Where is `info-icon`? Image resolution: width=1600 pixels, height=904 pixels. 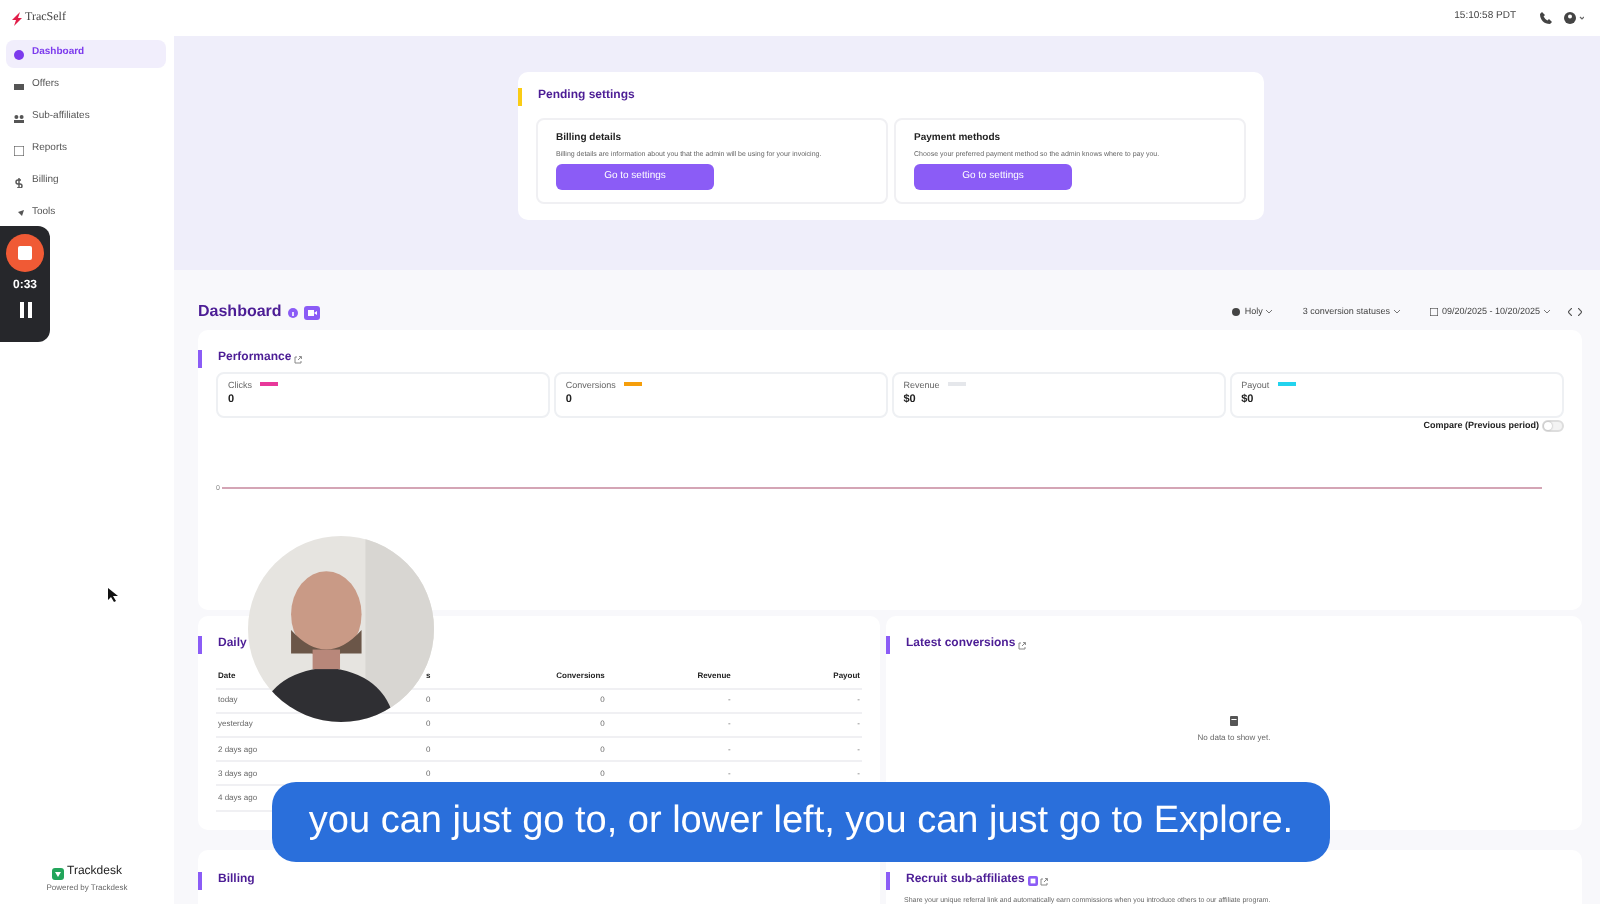 info-icon is located at coordinates (292, 312).